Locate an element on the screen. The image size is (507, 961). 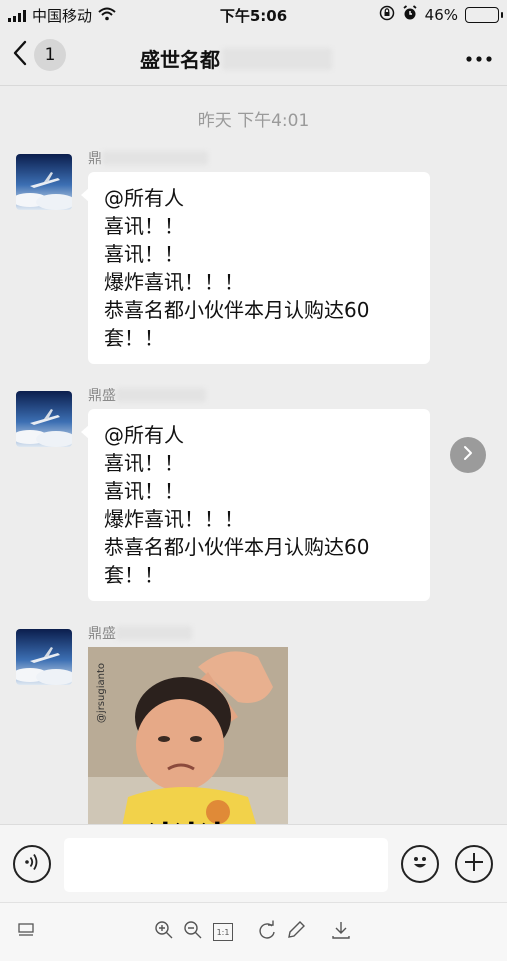
edit-icon is located at coordinates (296, 932).